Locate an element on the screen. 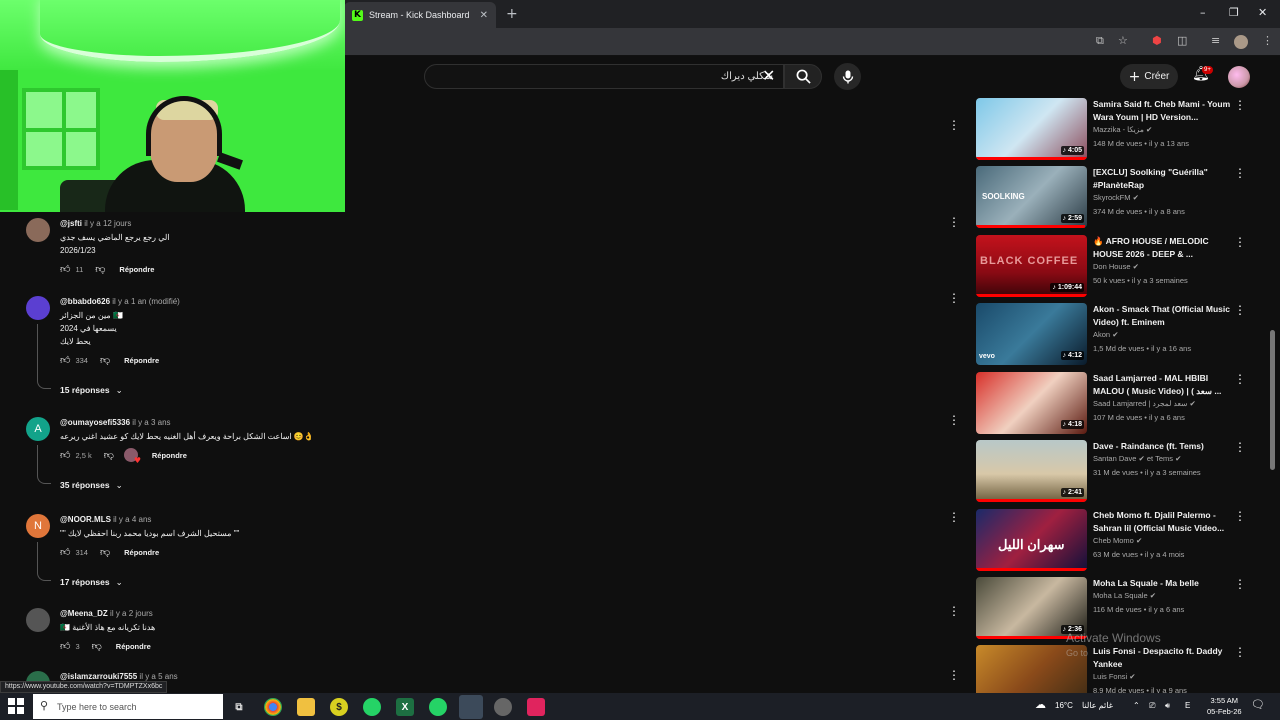  comment-author: @Meena_DZ il y a 2 jours is located at coordinates (106, 613).